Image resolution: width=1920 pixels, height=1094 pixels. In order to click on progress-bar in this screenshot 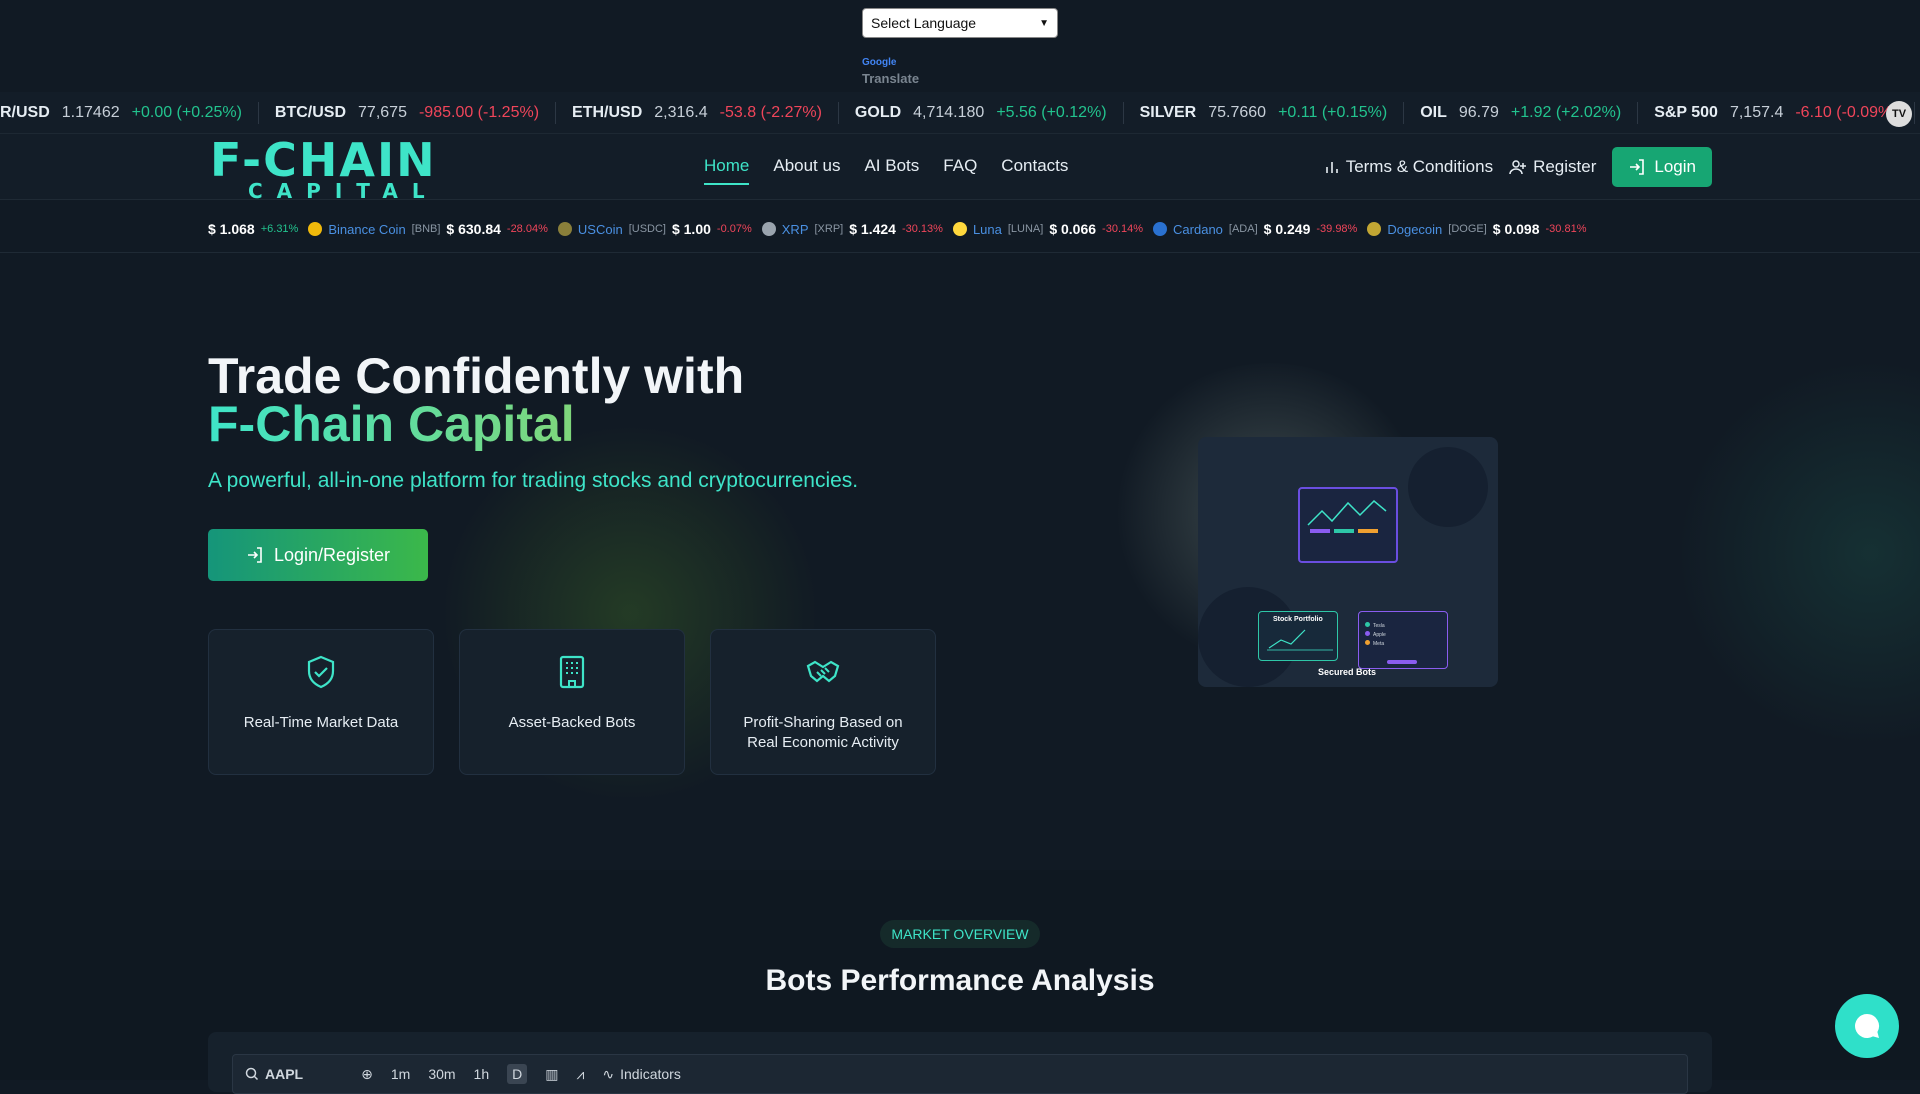, I will do `click(1402, 662)`.